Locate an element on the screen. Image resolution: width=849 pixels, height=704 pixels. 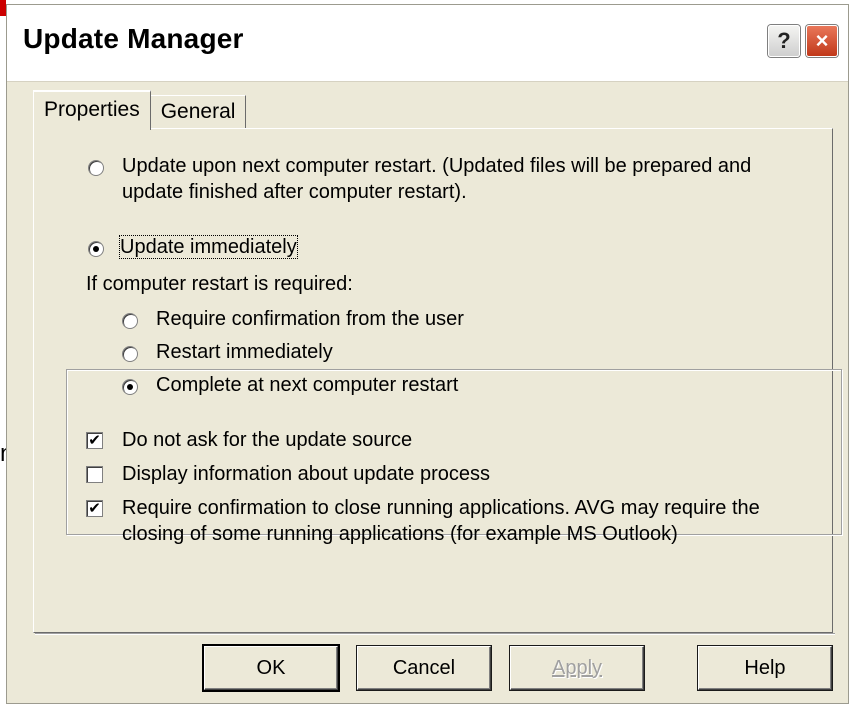
restart-update-radio is located at coordinates (96, 168).